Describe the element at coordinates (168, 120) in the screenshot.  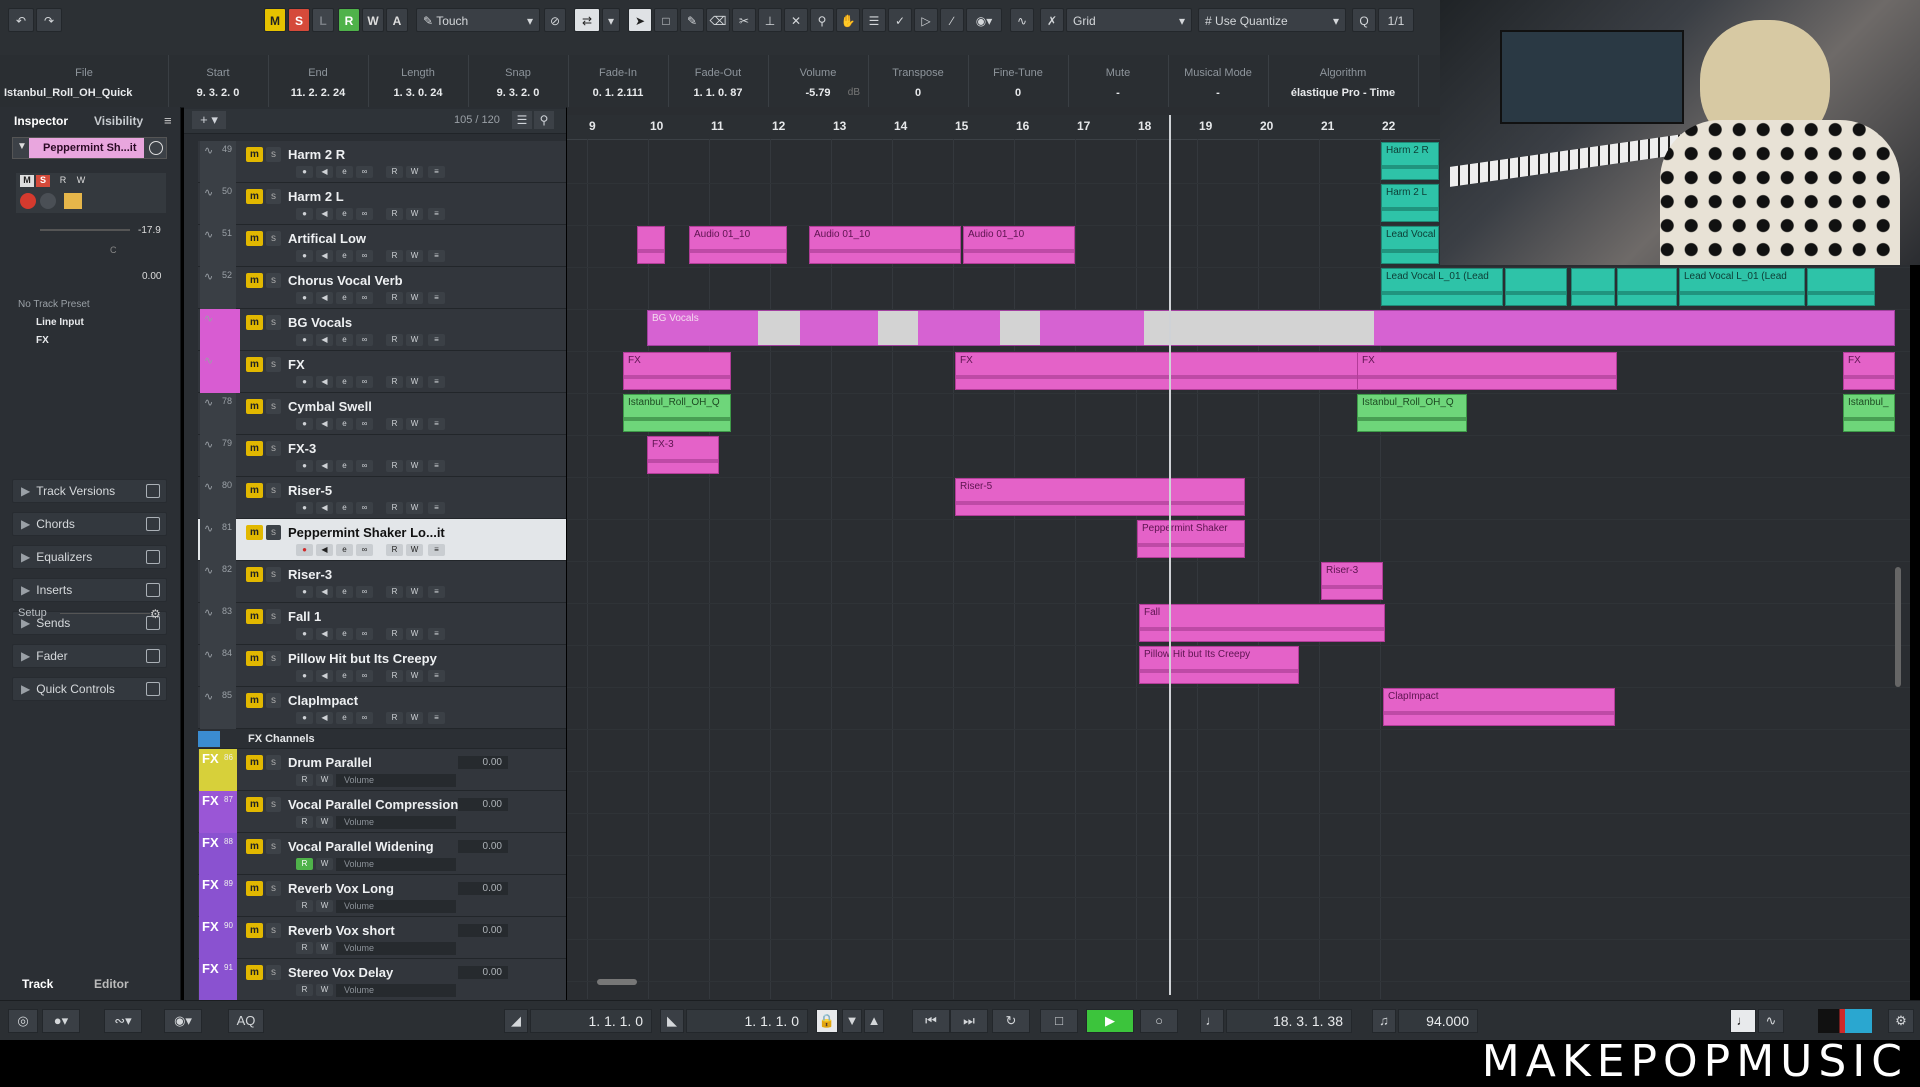
I see `menu-icon: ≡` at that location.